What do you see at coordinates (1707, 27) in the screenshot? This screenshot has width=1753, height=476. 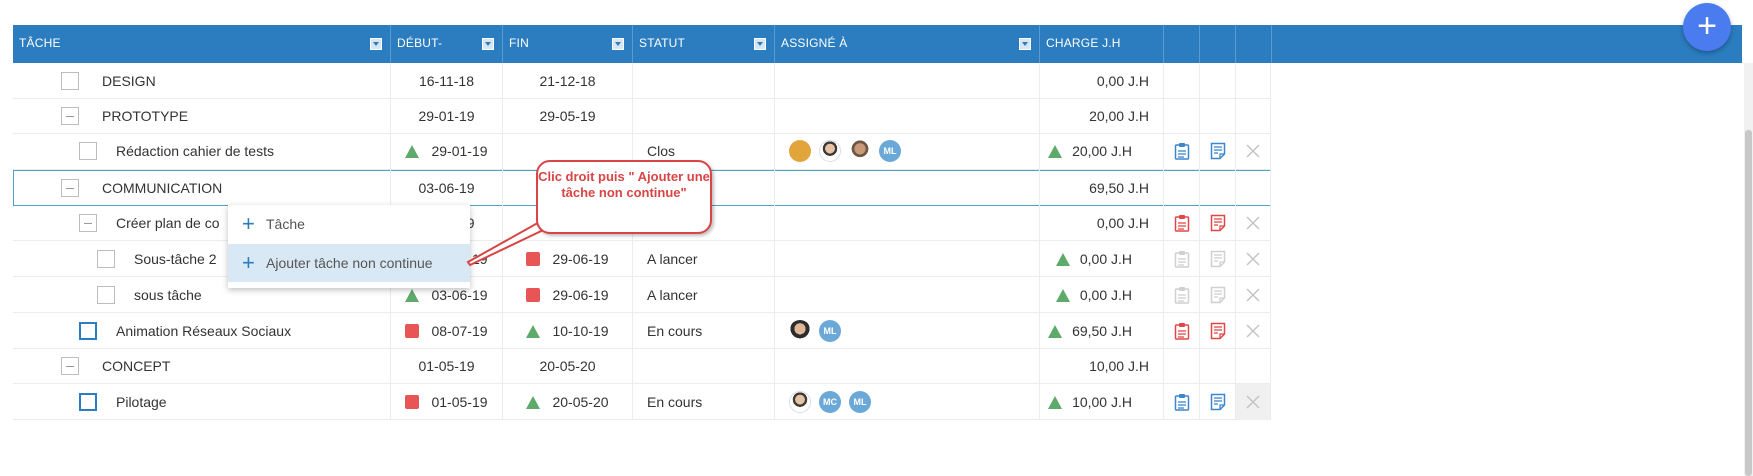 I see `add-fab-button: +` at bounding box center [1707, 27].